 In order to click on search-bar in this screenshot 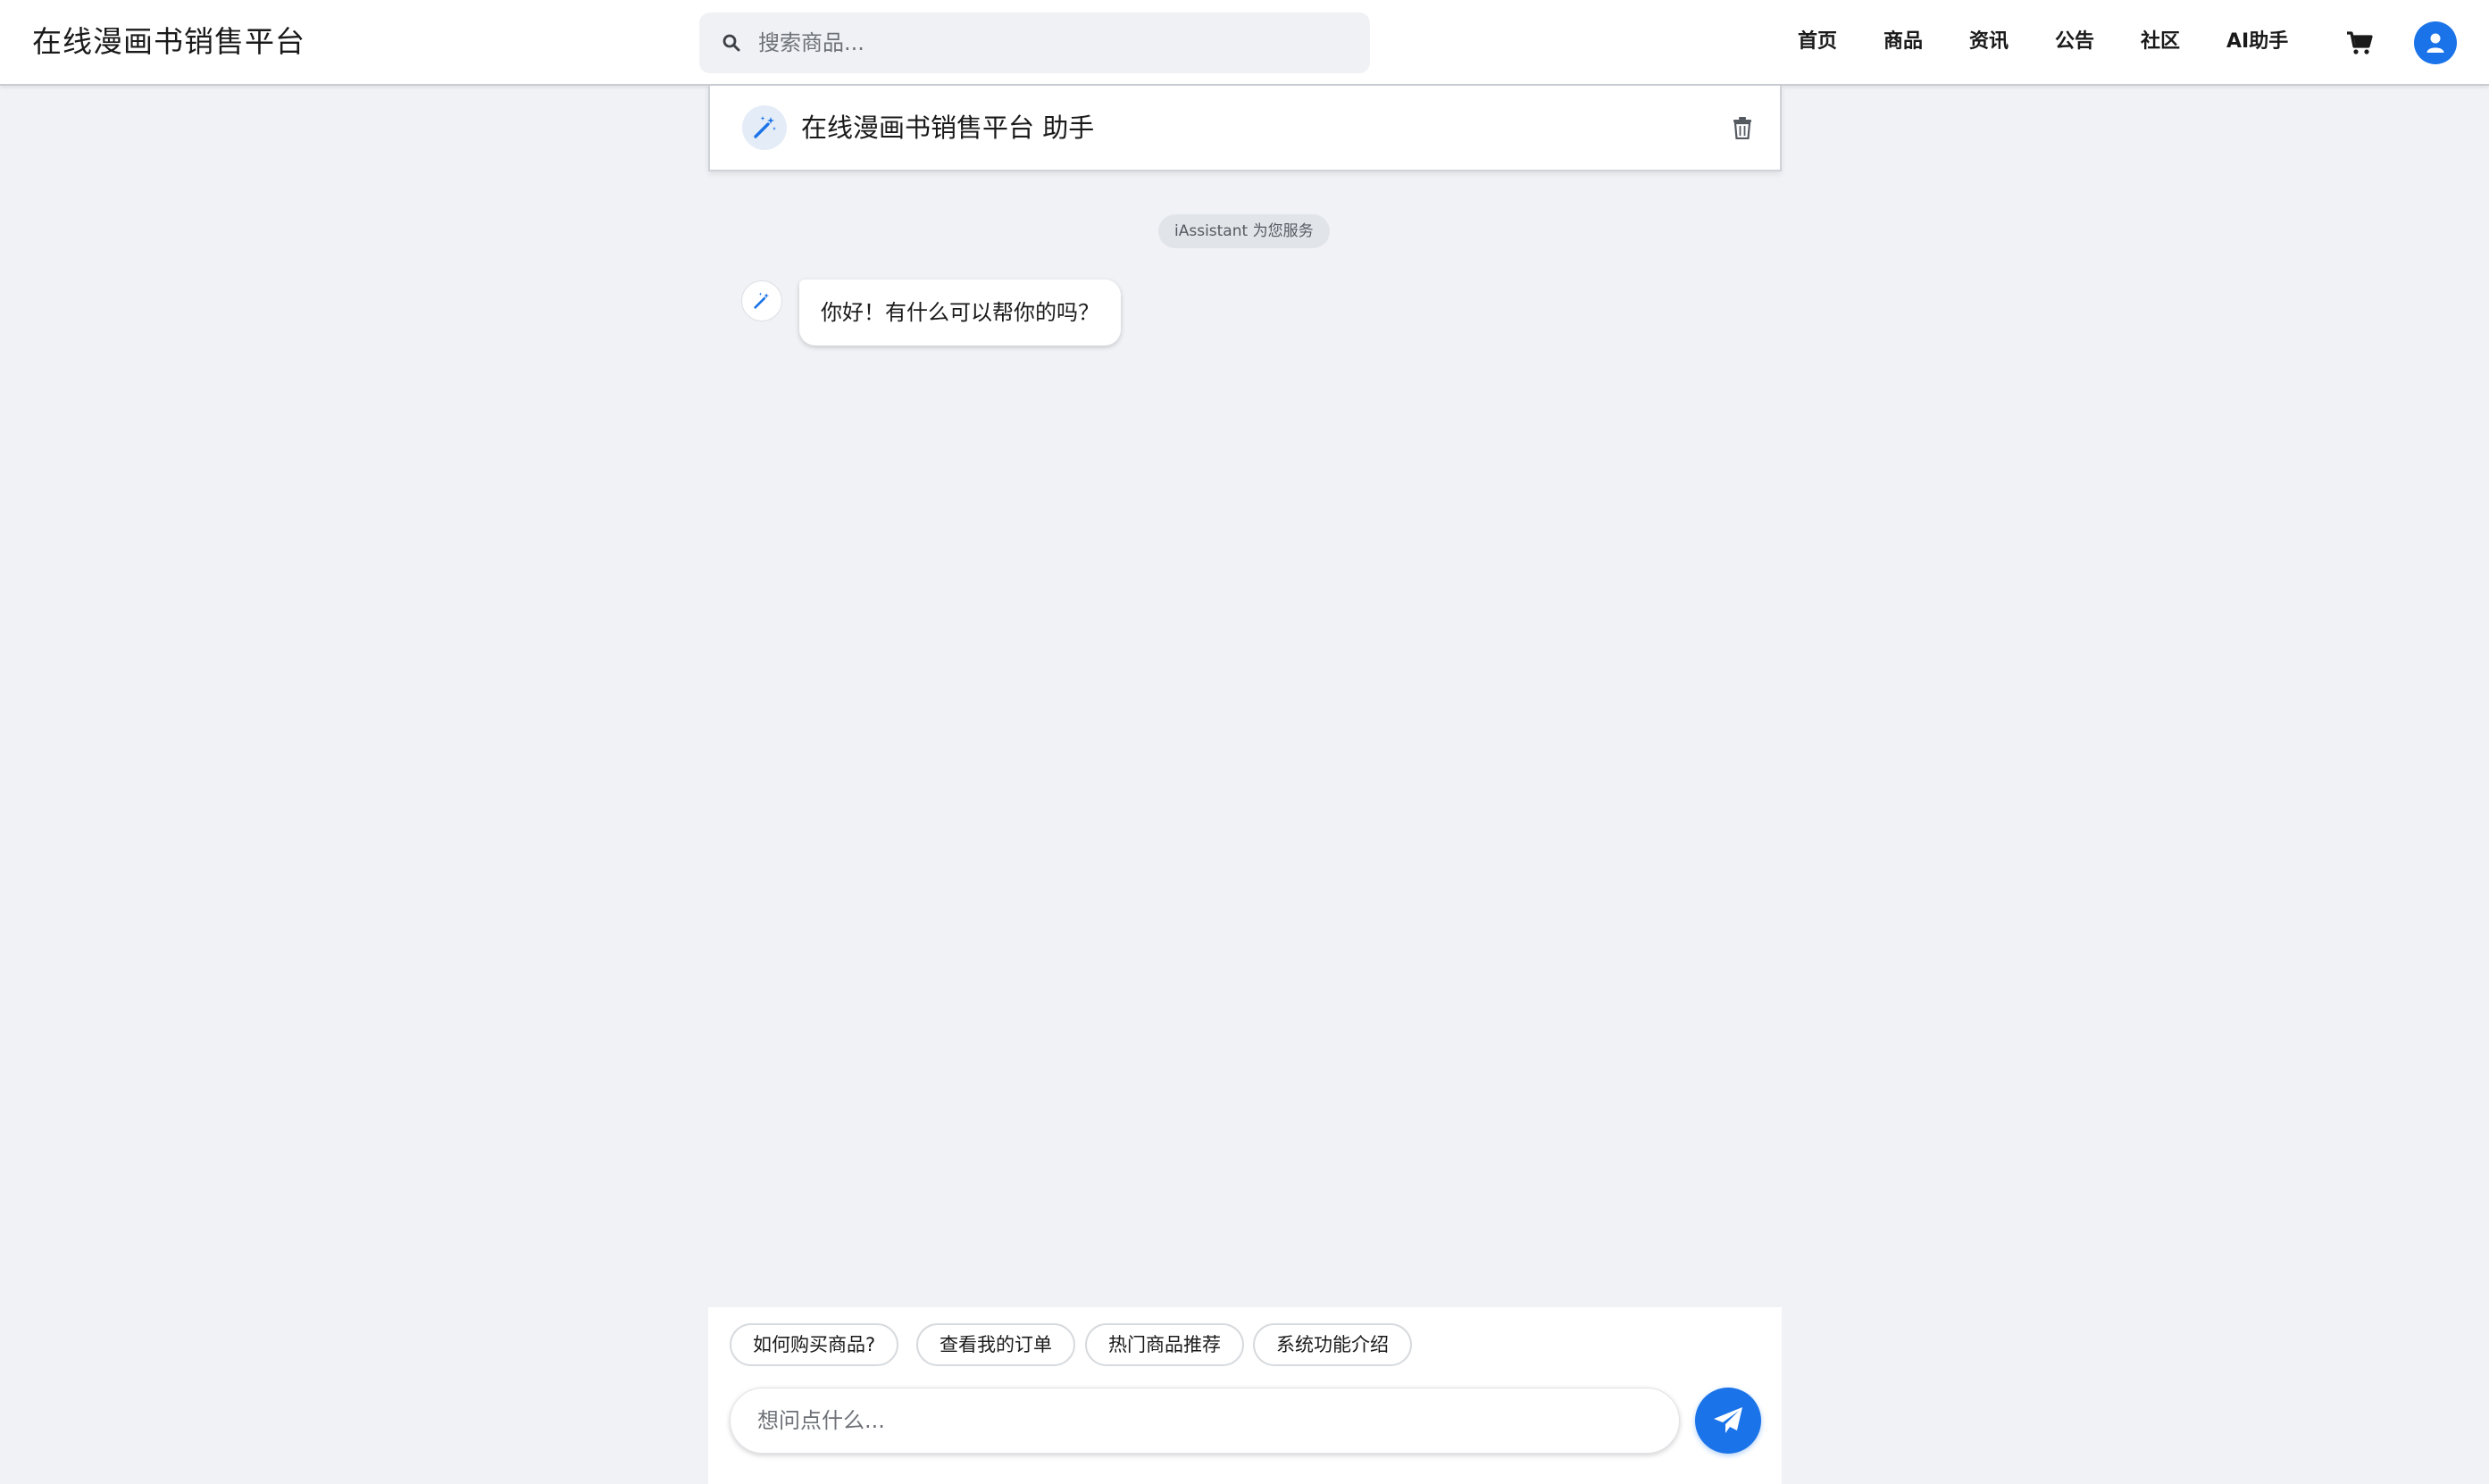, I will do `click(1034, 43)`.